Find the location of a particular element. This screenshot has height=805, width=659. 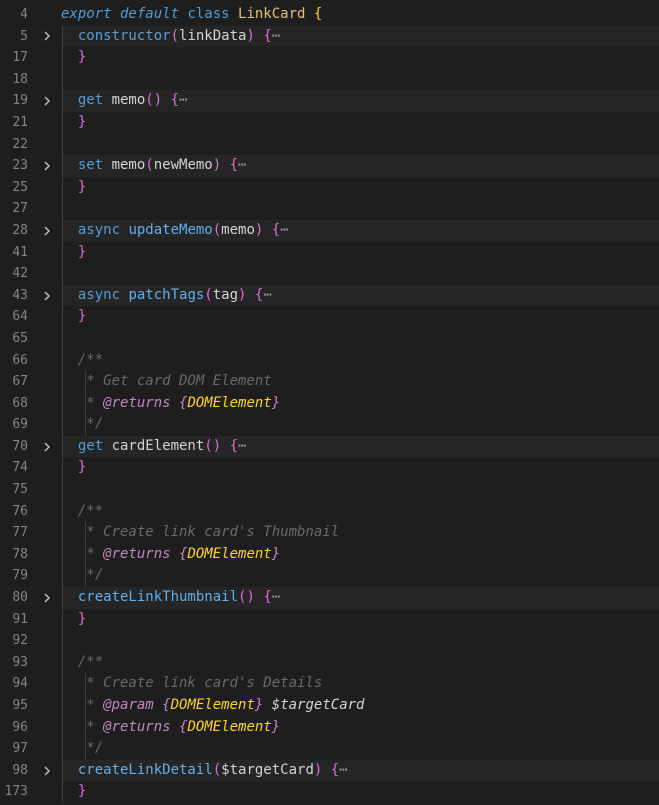

code-line: 95 * @param {DOMElement} $targetCard is located at coordinates (329, 706).